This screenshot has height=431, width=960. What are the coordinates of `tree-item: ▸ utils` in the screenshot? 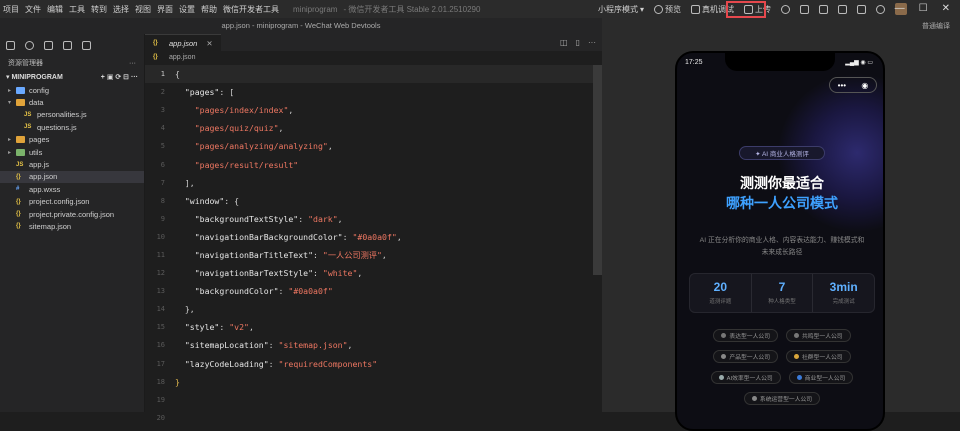 It's located at (72, 152).